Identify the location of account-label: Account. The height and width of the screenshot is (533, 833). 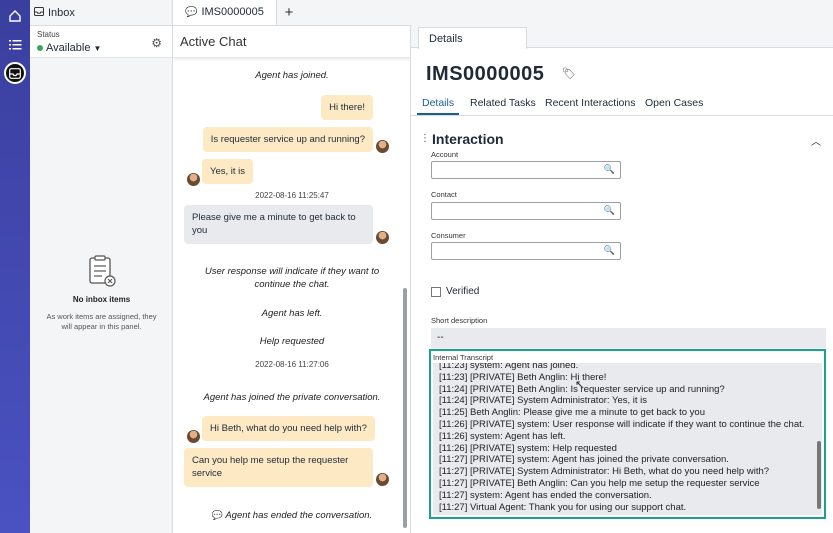
(445, 154).